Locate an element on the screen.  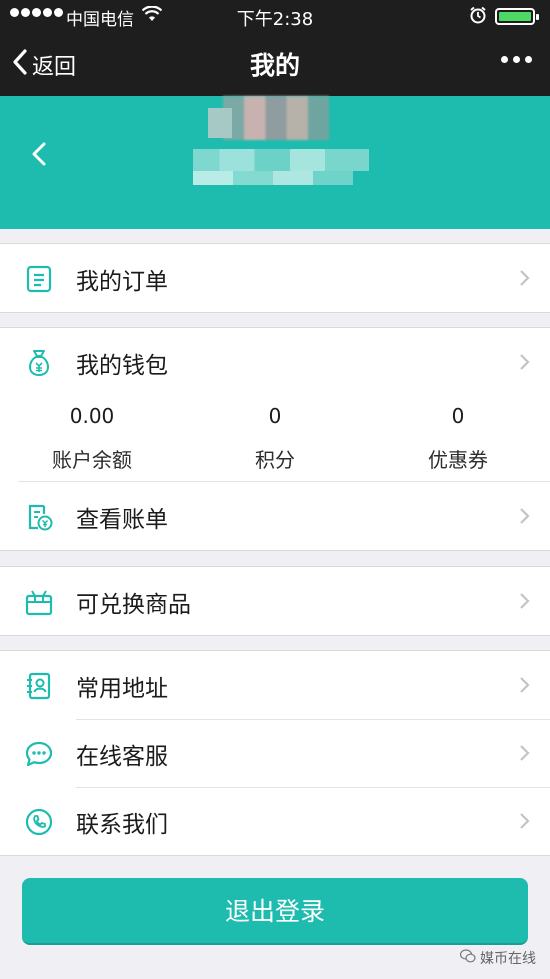
menu-item-service: 在线客服 is located at coordinates (275, 753).